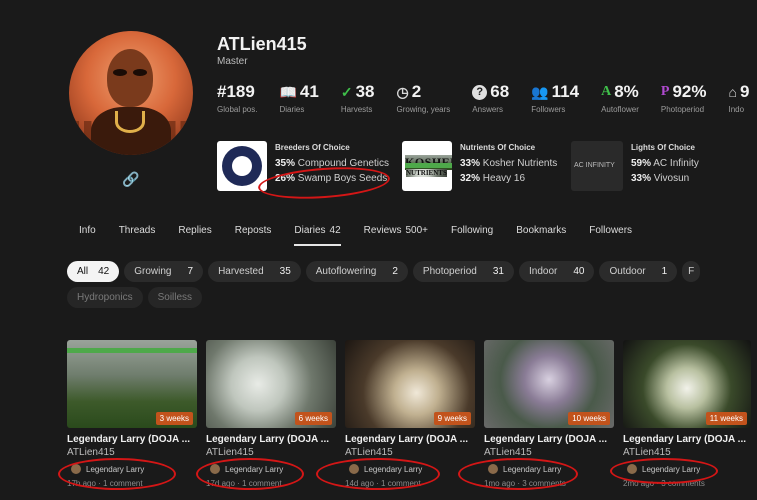 The height and width of the screenshot is (500, 757). What do you see at coordinates (105, 297) in the screenshot?
I see `filter-hydroponics: Hydroponics` at bounding box center [105, 297].